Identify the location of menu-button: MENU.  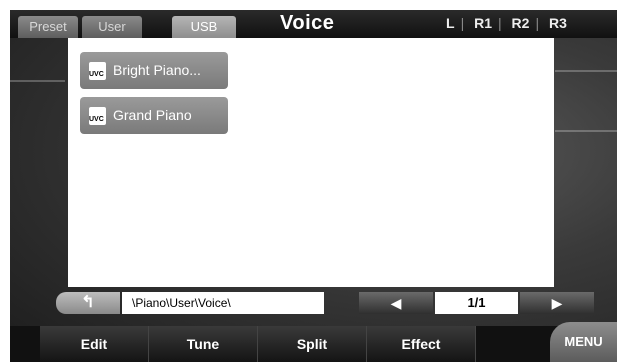
(583, 342).